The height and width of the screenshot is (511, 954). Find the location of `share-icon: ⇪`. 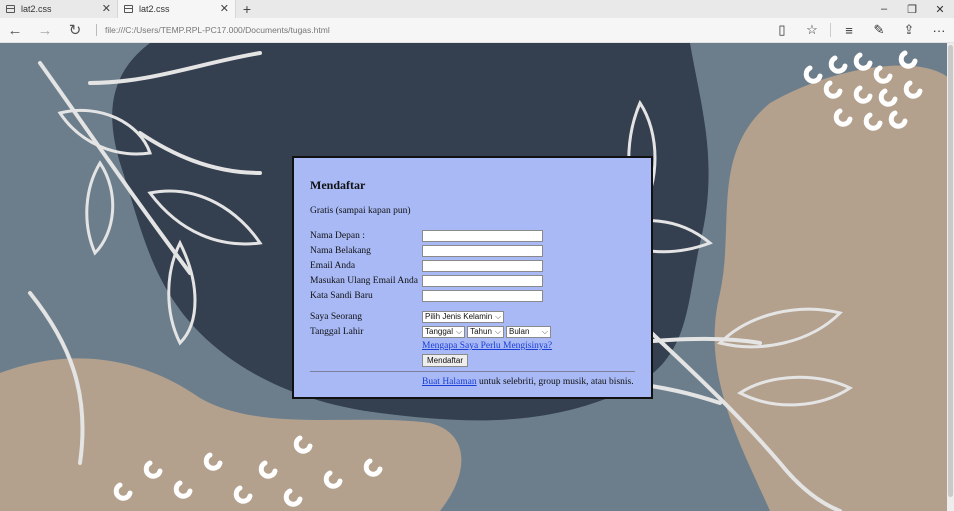

share-icon: ⇪ is located at coordinates (909, 30).